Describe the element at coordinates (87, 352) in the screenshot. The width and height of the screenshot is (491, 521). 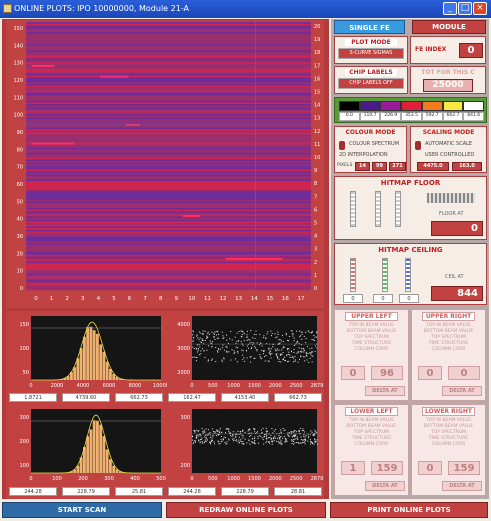
I see `upper-histogram: 150 100 50 0 2000 4000 6000 8000 10000` at that location.